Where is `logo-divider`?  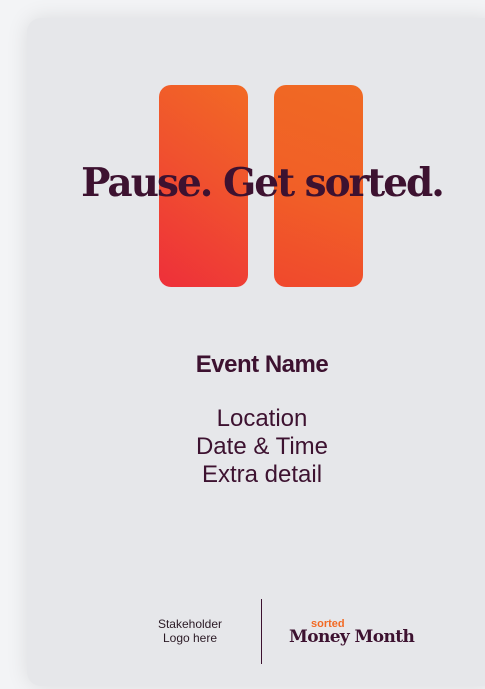
logo-divider is located at coordinates (261, 631).